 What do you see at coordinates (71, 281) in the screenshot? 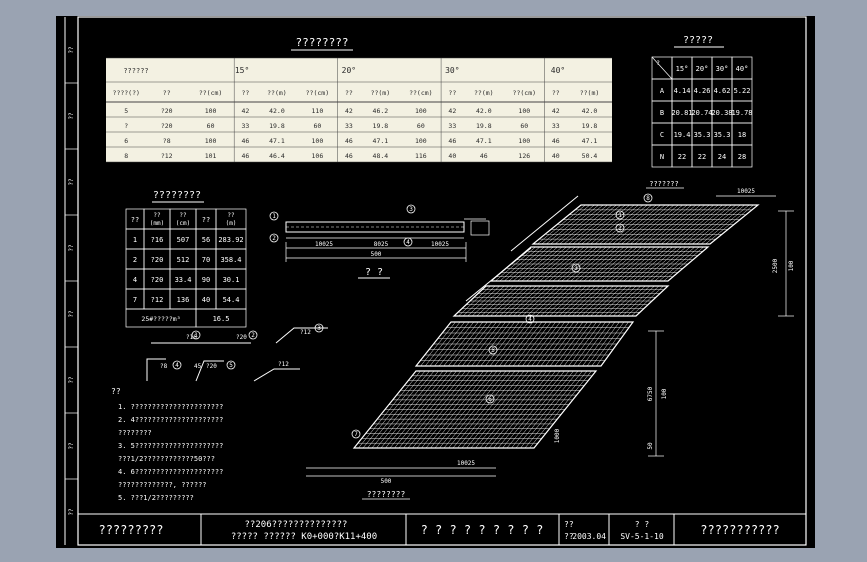
I see `left-strip: ????????????????` at bounding box center [71, 281].